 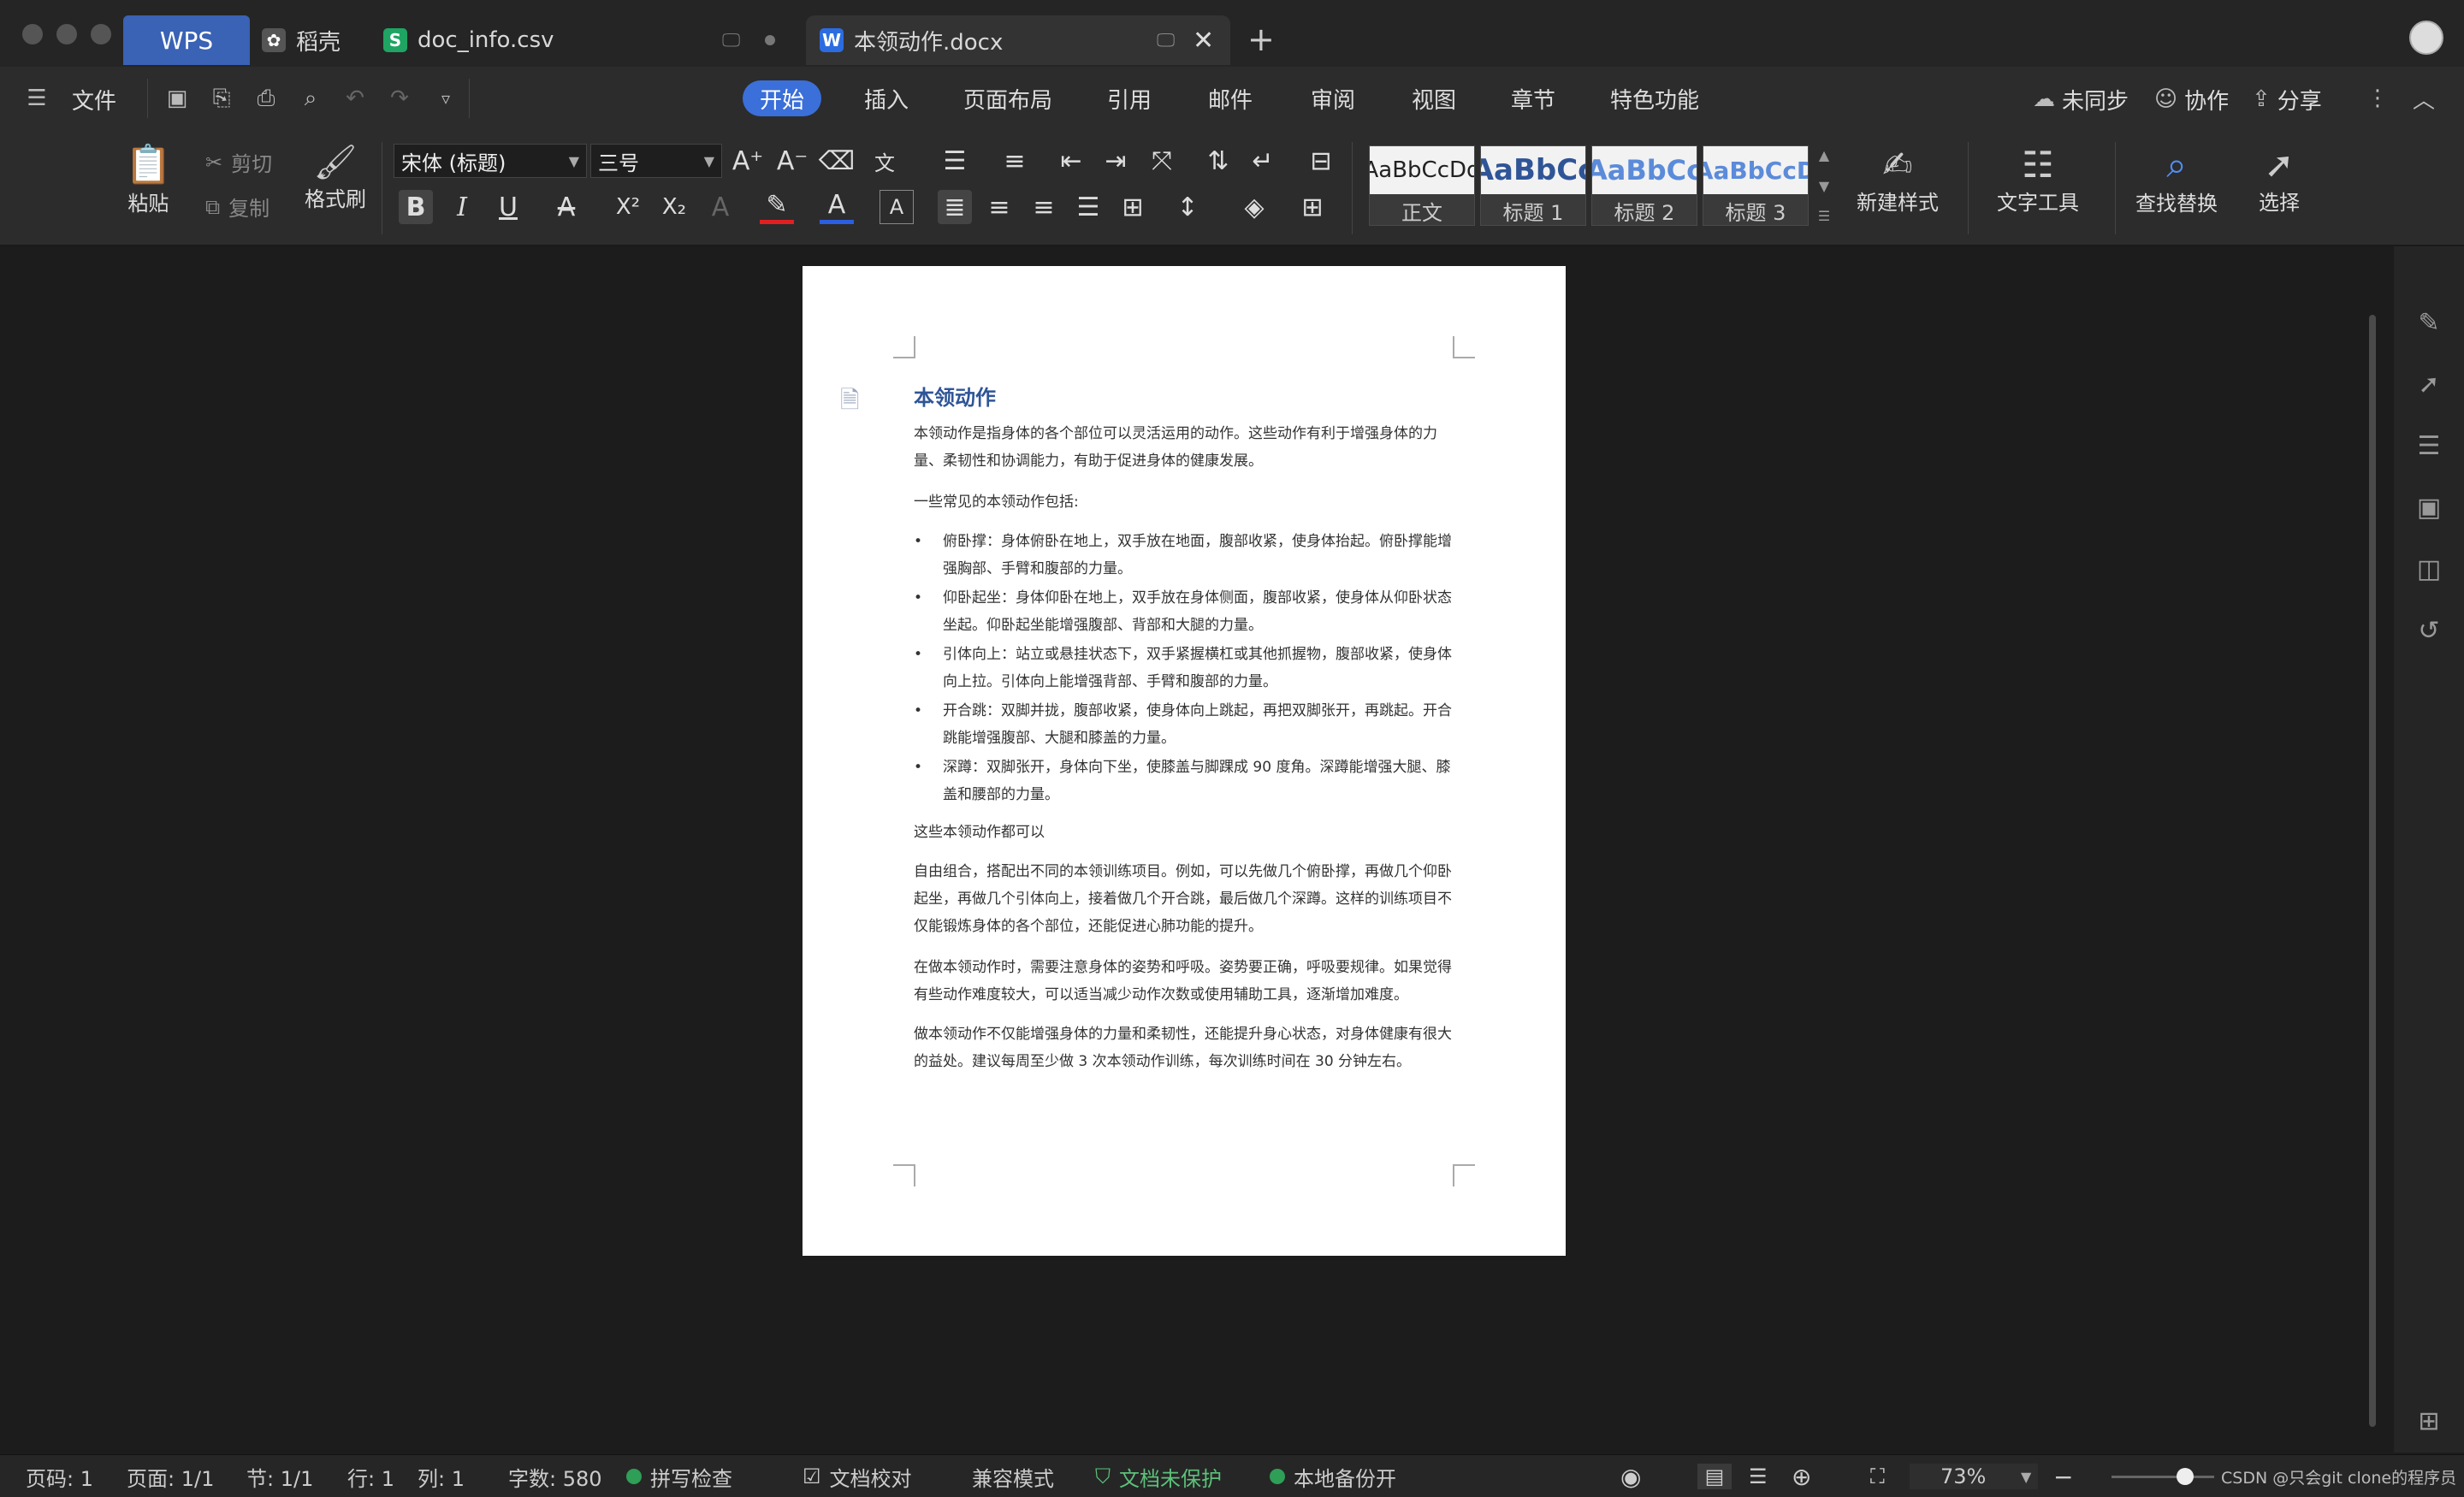 What do you see at coordinates (177, 98) in the screenshot?
I see `save-icon: ▣` at bounding box center [177, 98].